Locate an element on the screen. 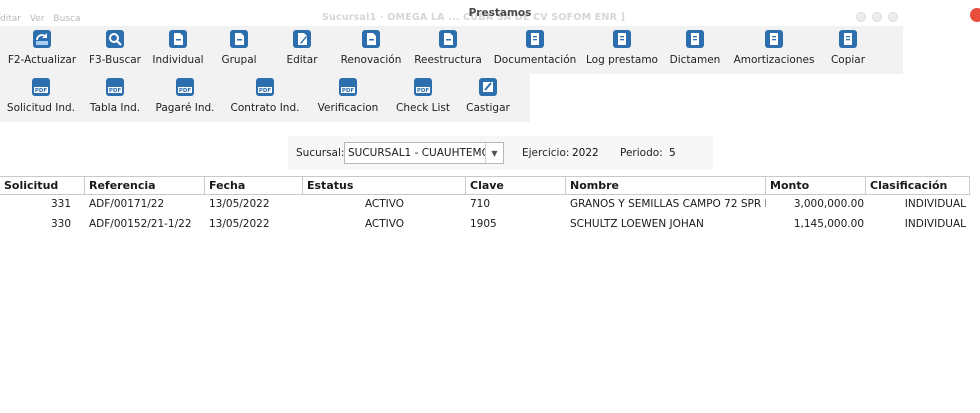 The image size is (980, 413). amortizaciones-button-label: Amortizaciones is located at coordinates (774, 60).